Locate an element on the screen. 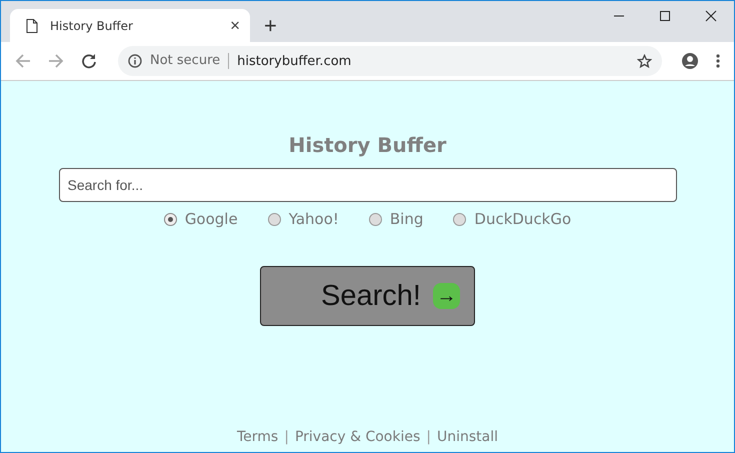  page-title: History Buffer is located at coordinates (367, 145).